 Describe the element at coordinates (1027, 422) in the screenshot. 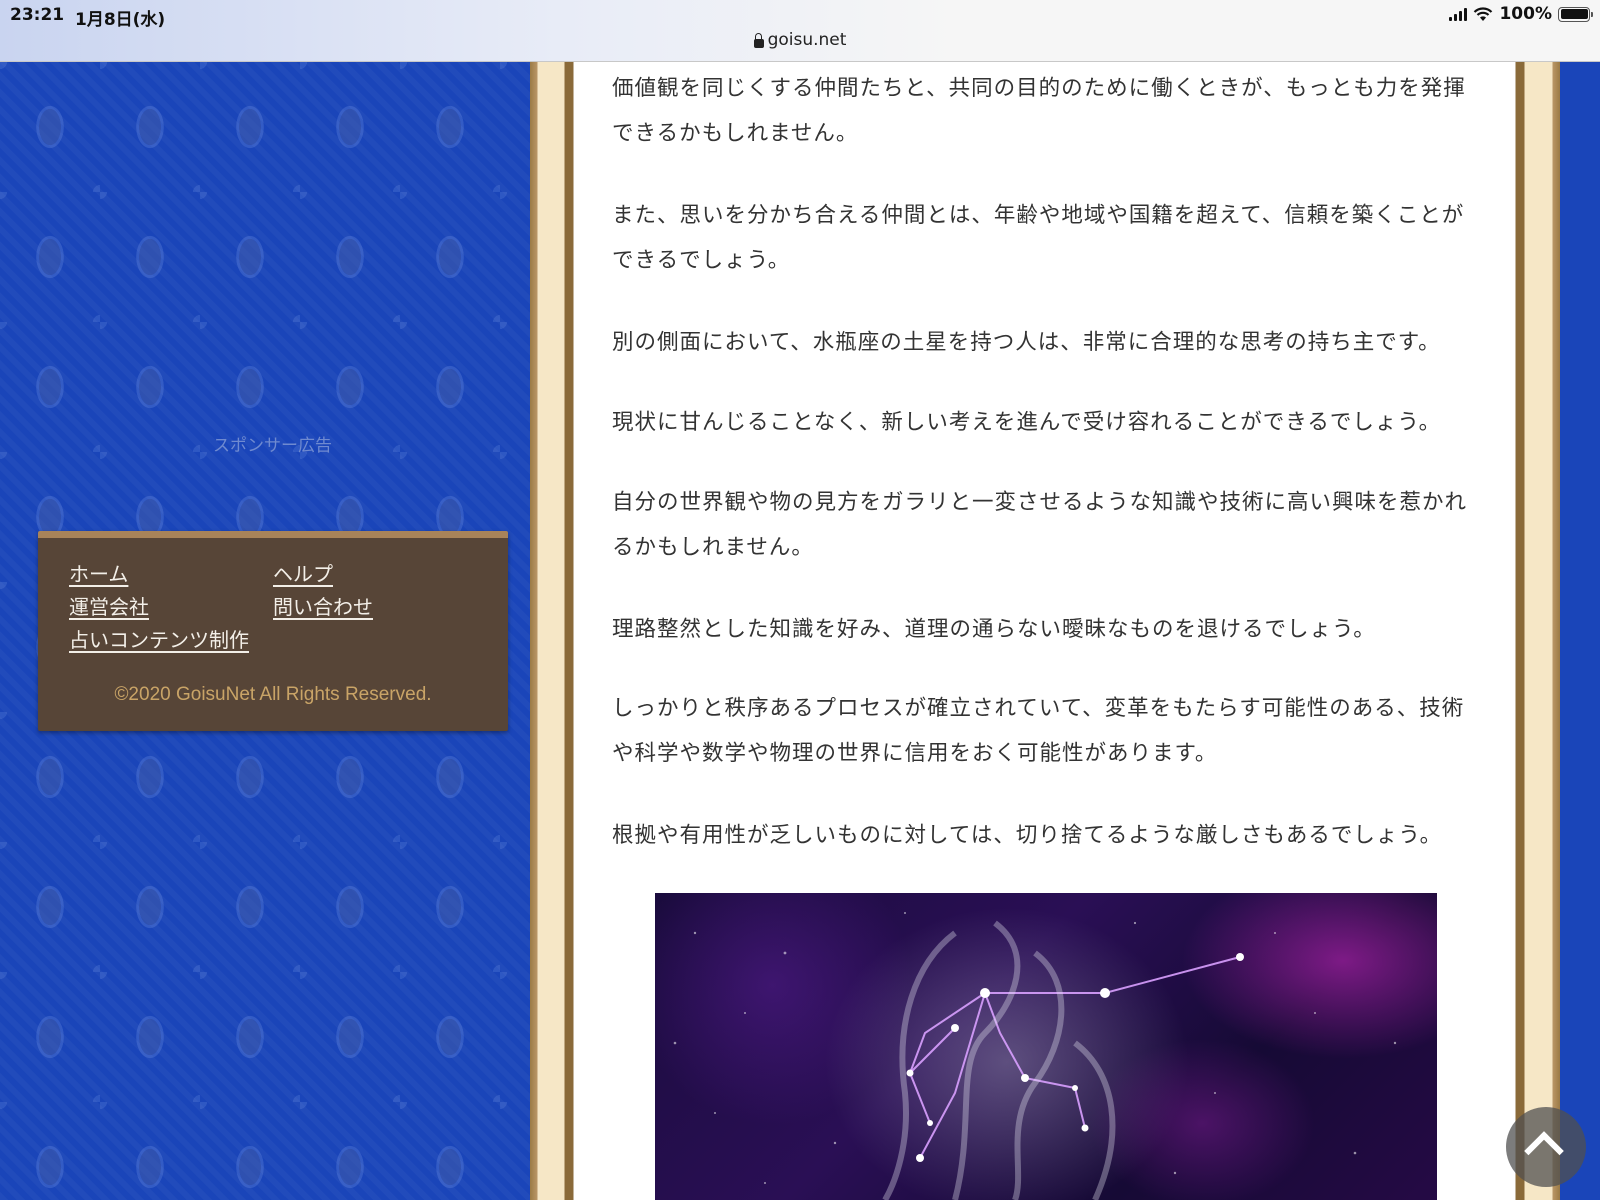

I see `article-paragraph: 現状に甘んじることなく、新しい考えを進んで受け容れることができるでしょう。` at that location.